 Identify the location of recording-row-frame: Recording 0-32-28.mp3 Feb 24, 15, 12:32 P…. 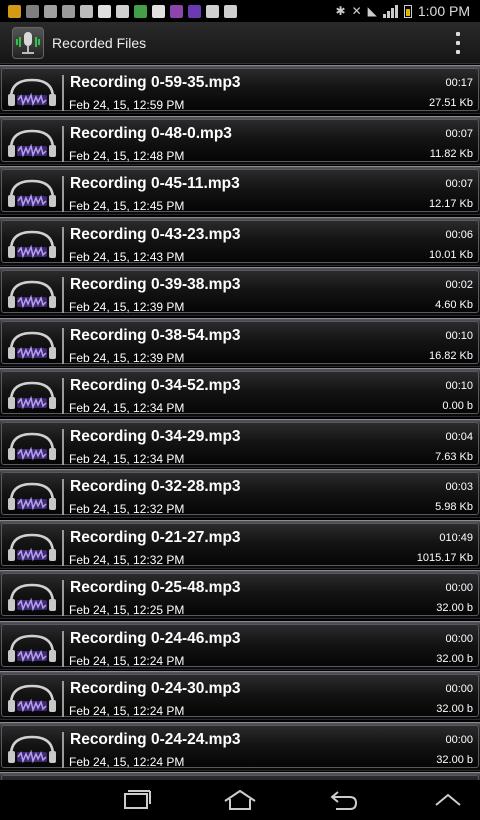
(240, 494).